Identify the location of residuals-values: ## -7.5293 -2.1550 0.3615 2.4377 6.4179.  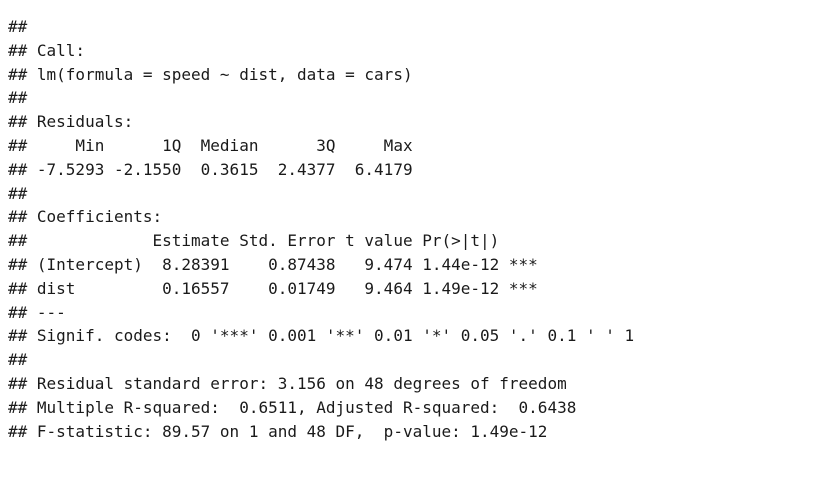
(210, 169).